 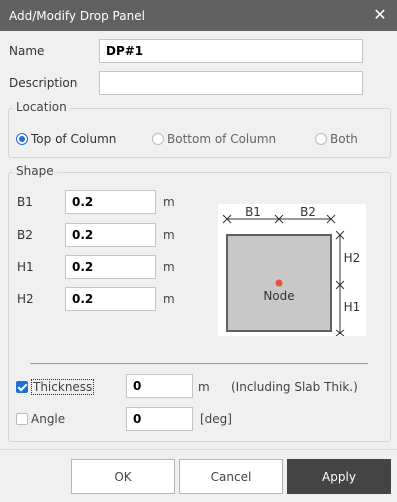 What do you see at coordinates (352, 307) in the screenshot?
I see `diagram-h1-label: H1` at bounding box center [352, 307].